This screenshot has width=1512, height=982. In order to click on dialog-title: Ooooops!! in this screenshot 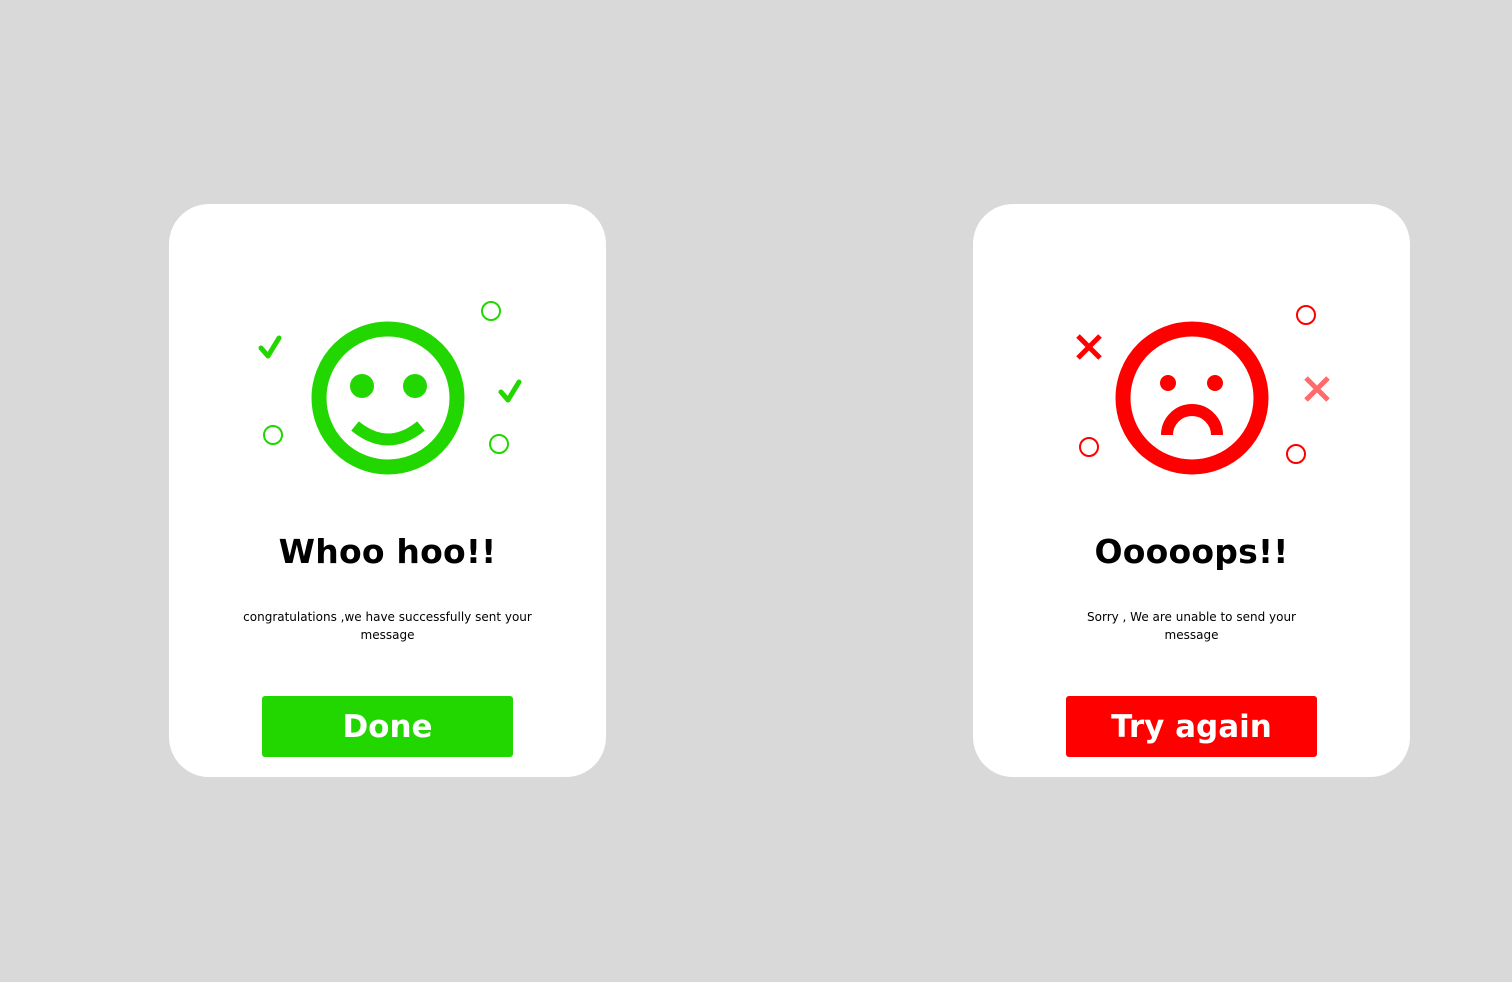, I will do `click(1191, 551)`.